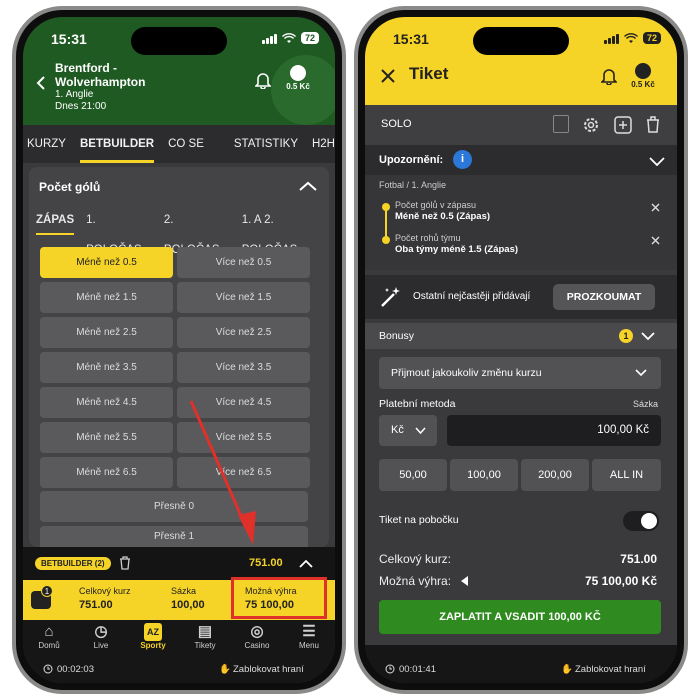  Describe the element at coordinates (386, 240) in the screenshot. I see `selection-dot` at that location.